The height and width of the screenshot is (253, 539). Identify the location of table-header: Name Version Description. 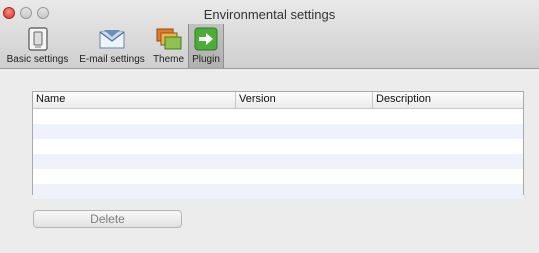
(278, 100).